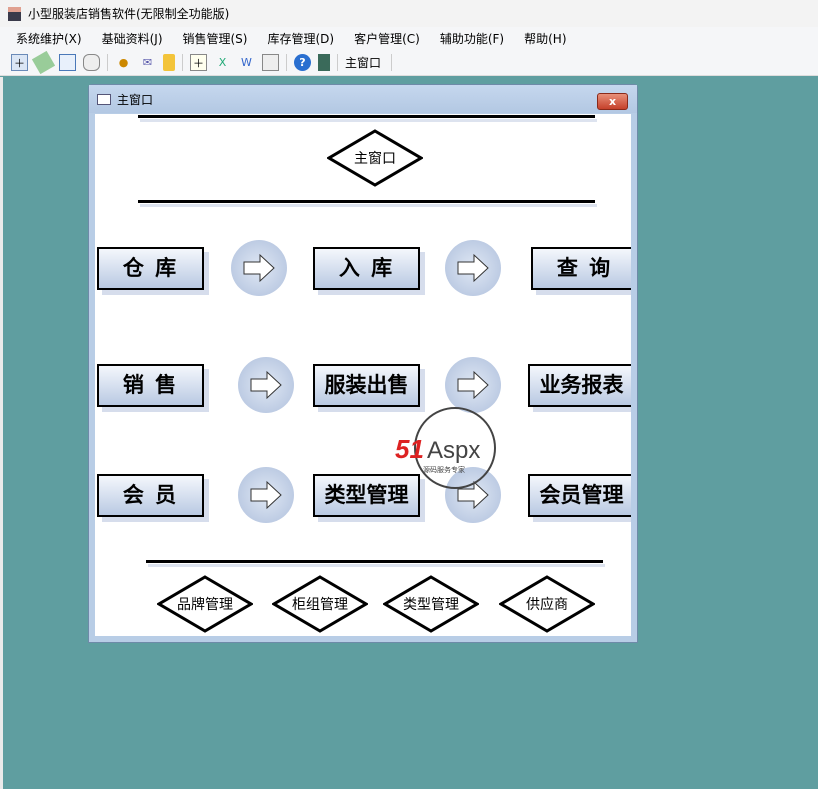  I want to click on new-folder-icon: ＋, so click(19, 62).